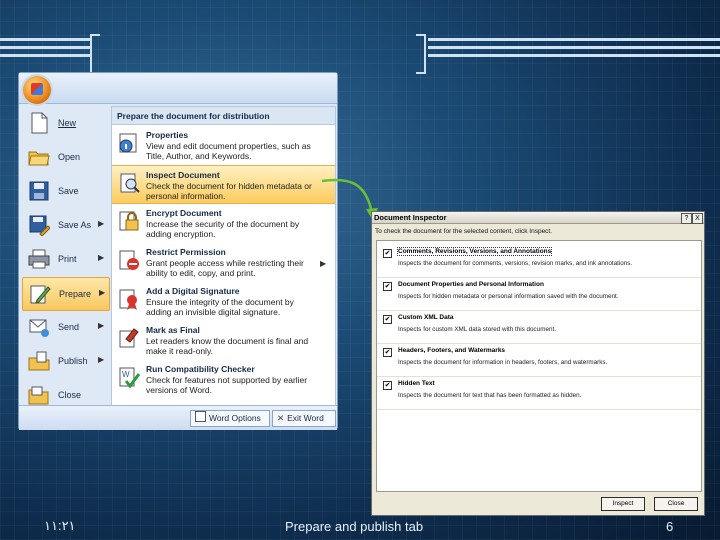 This screenshot has width=720, height=540. I want to click on open-folder-icon, so click(39, 158).